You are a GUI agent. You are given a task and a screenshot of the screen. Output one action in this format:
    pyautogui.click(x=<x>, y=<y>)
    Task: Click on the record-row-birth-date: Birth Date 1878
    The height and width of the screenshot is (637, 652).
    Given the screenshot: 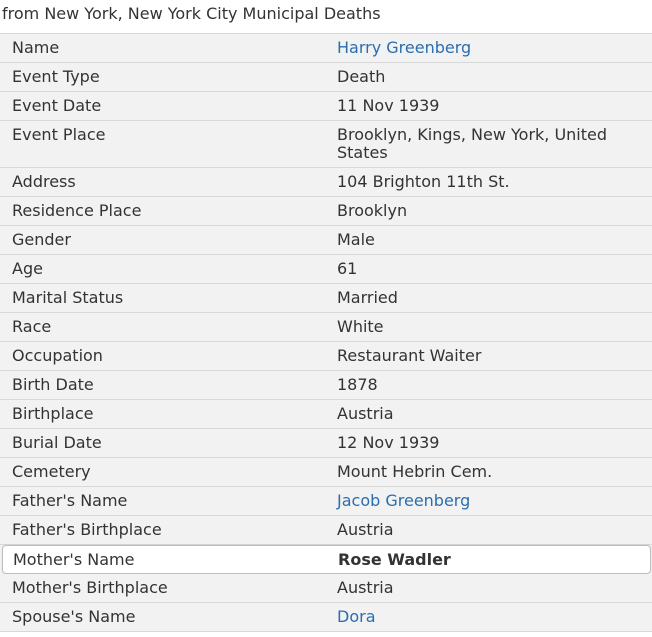 What is the action you would take?
    pyautogui.click(x=326, y=385)
    